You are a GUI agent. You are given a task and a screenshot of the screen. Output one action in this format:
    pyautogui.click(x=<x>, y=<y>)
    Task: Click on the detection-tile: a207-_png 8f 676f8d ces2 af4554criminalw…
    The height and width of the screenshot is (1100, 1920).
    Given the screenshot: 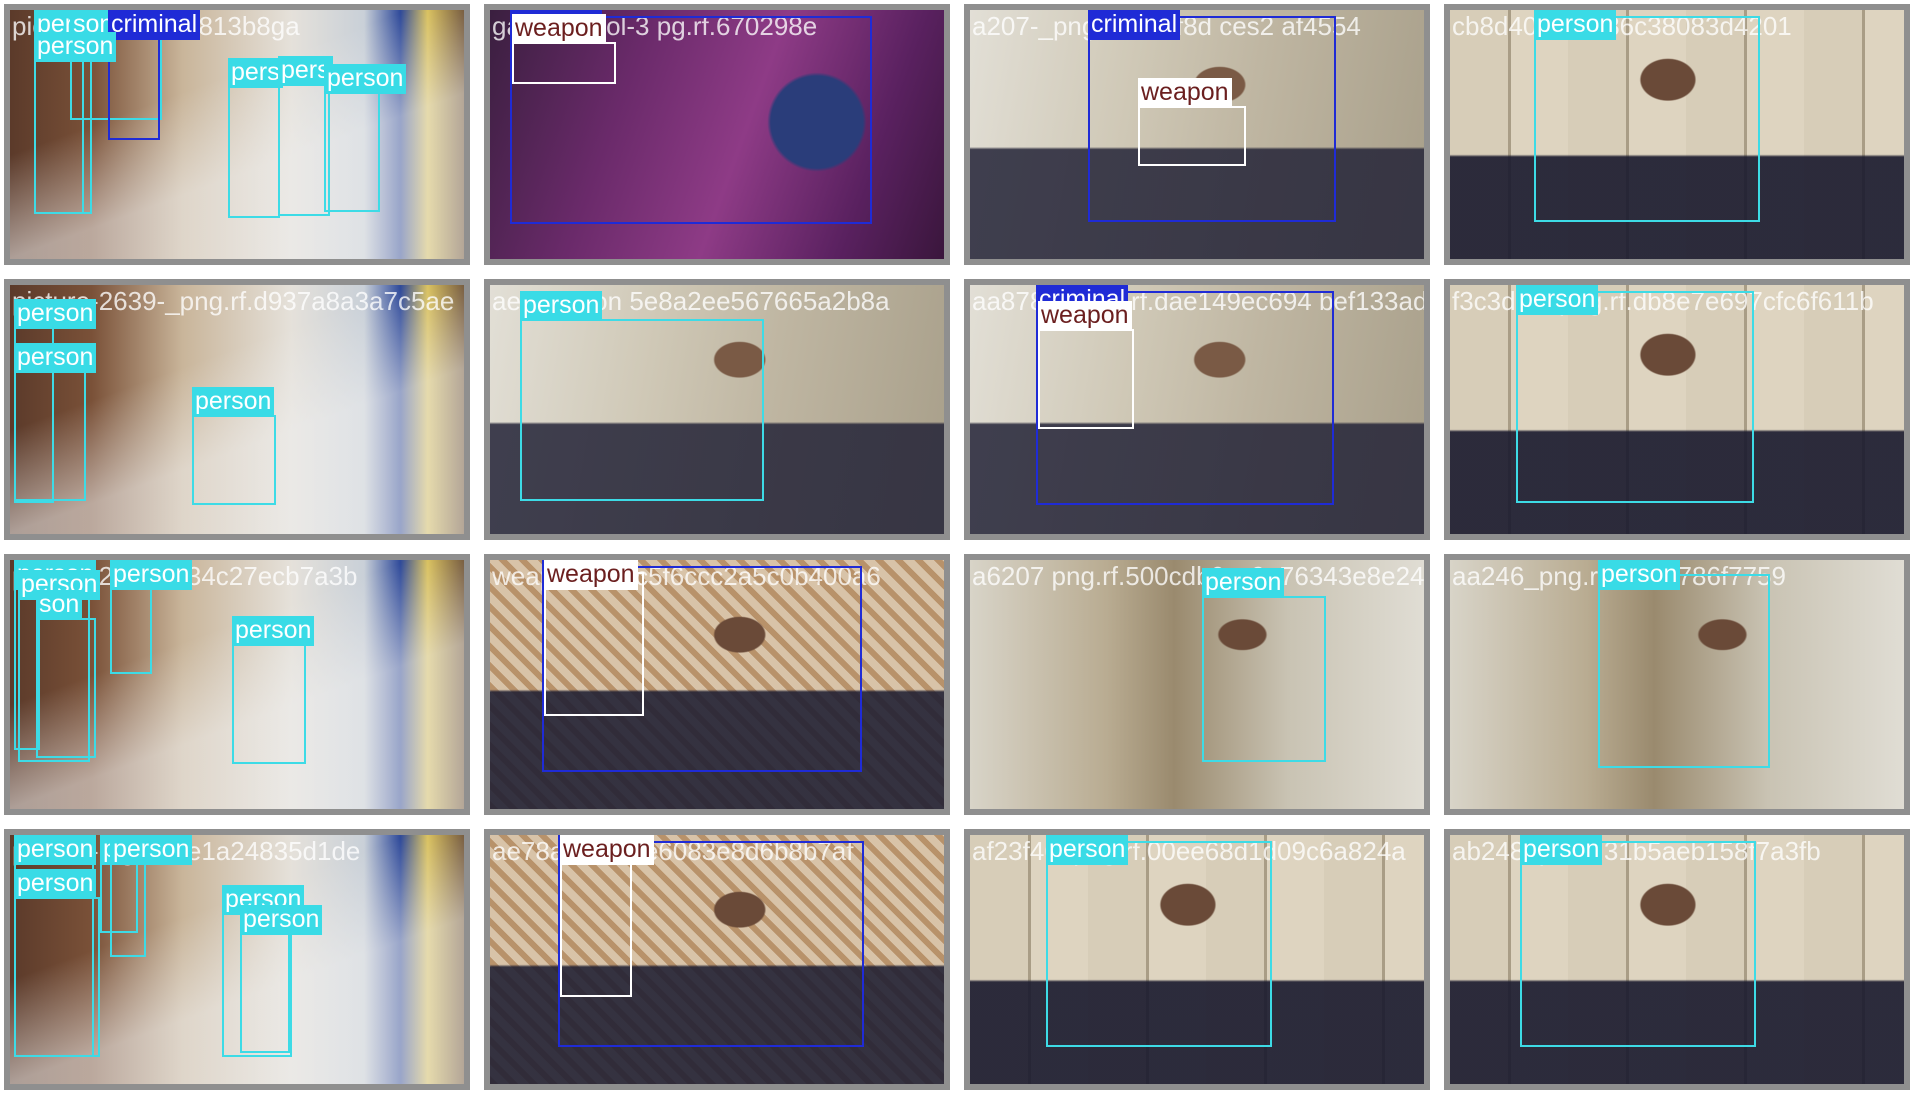 What is the action you would take?
    pyautogui.click(x=1200, y=137)
    